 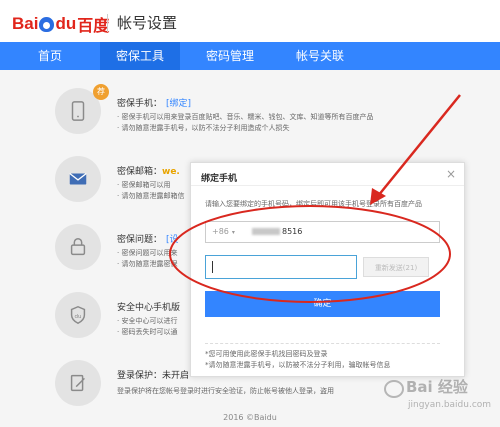 What do you see at coordinates (147, 332) in the screenshot?
I see `row-desc: · 密码丢失时可以通` at bounding box center [147, 332].